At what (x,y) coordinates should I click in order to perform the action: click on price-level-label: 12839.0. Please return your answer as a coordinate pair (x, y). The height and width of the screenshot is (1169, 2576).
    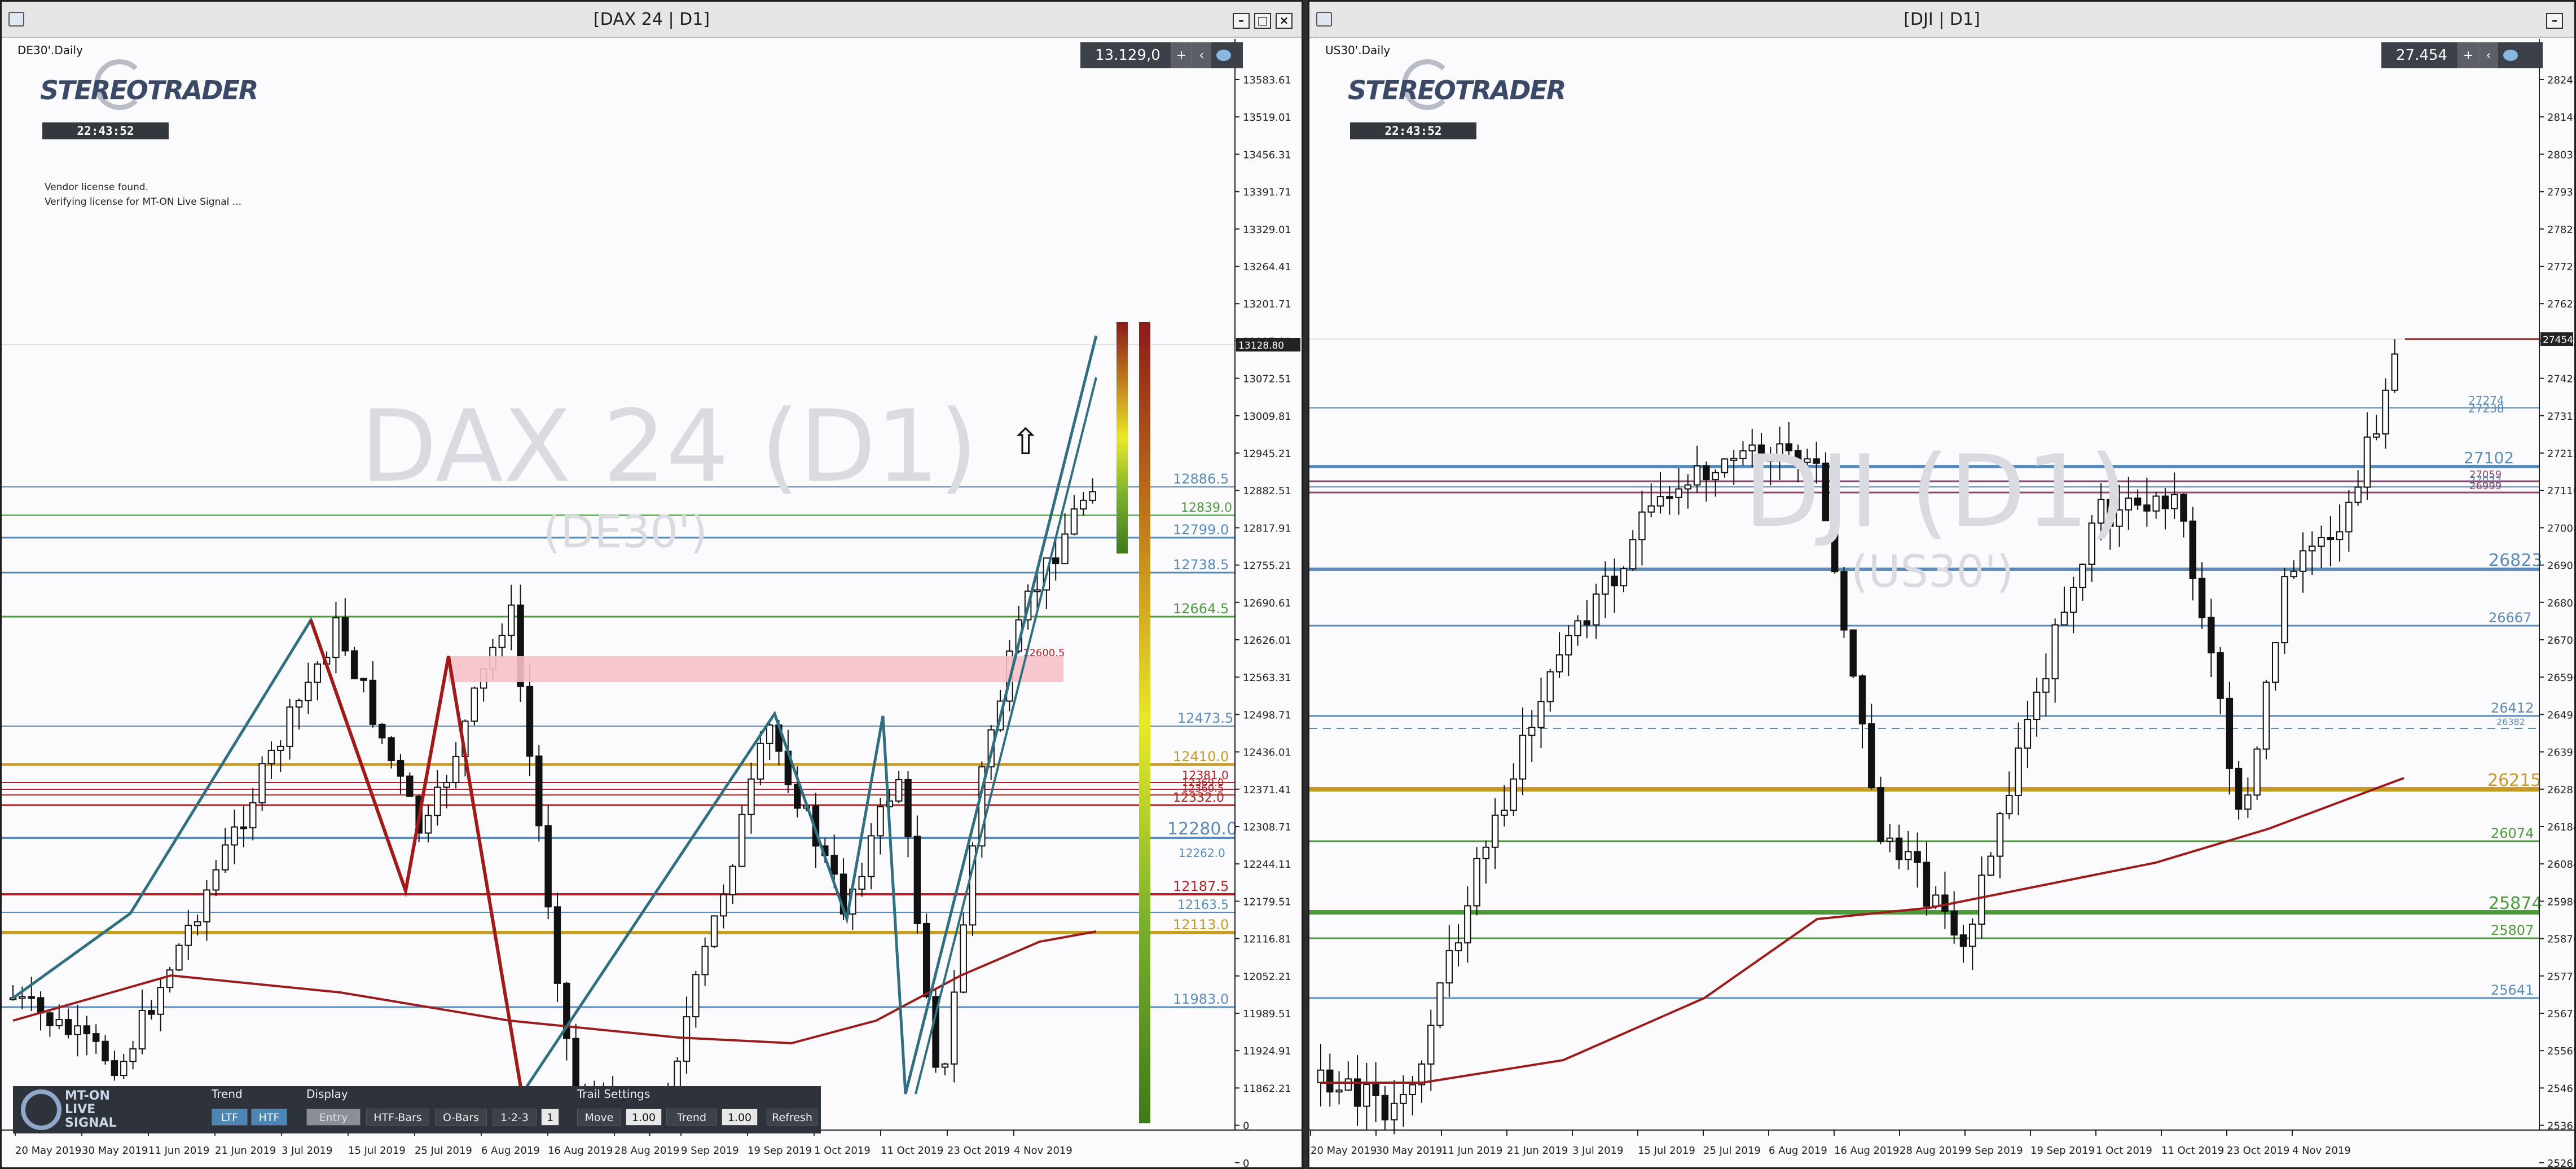
    Looking at the image, I should click on (1206, 508).